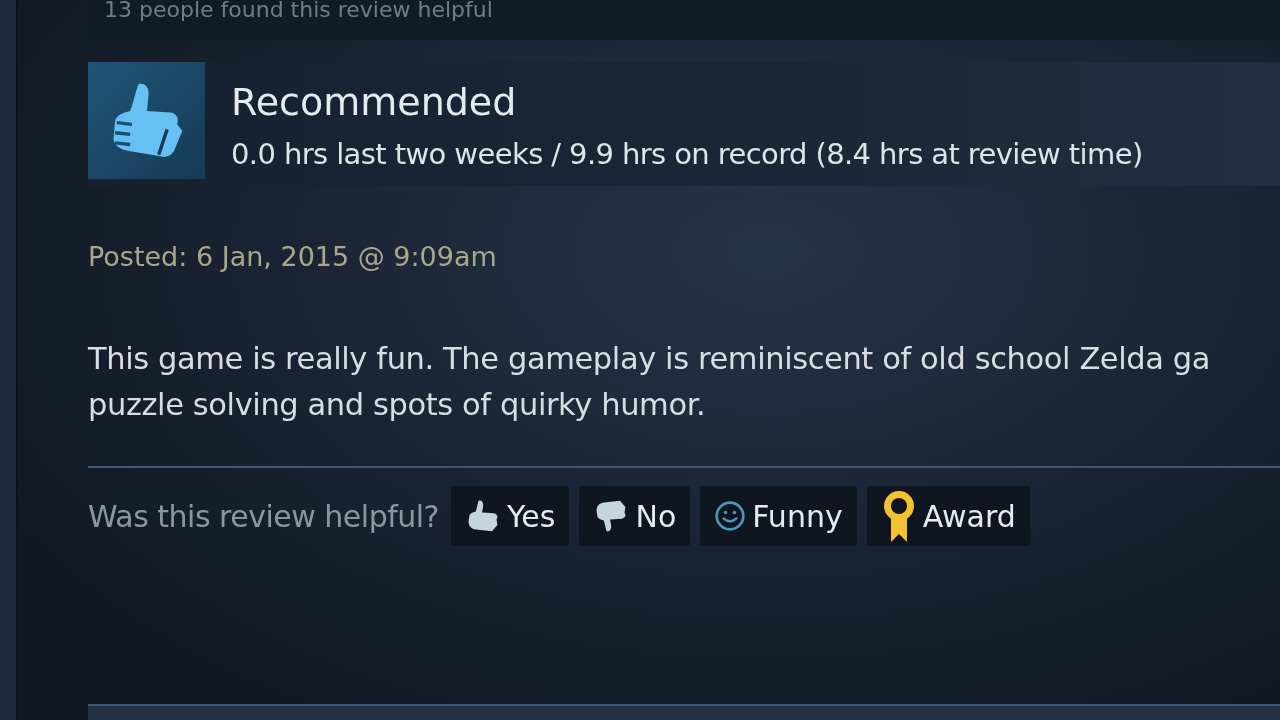 The width and height of the screenshot is (1280, 720). I want to click on helpful-prompt: Was this review helpful?, so click(263, 516).